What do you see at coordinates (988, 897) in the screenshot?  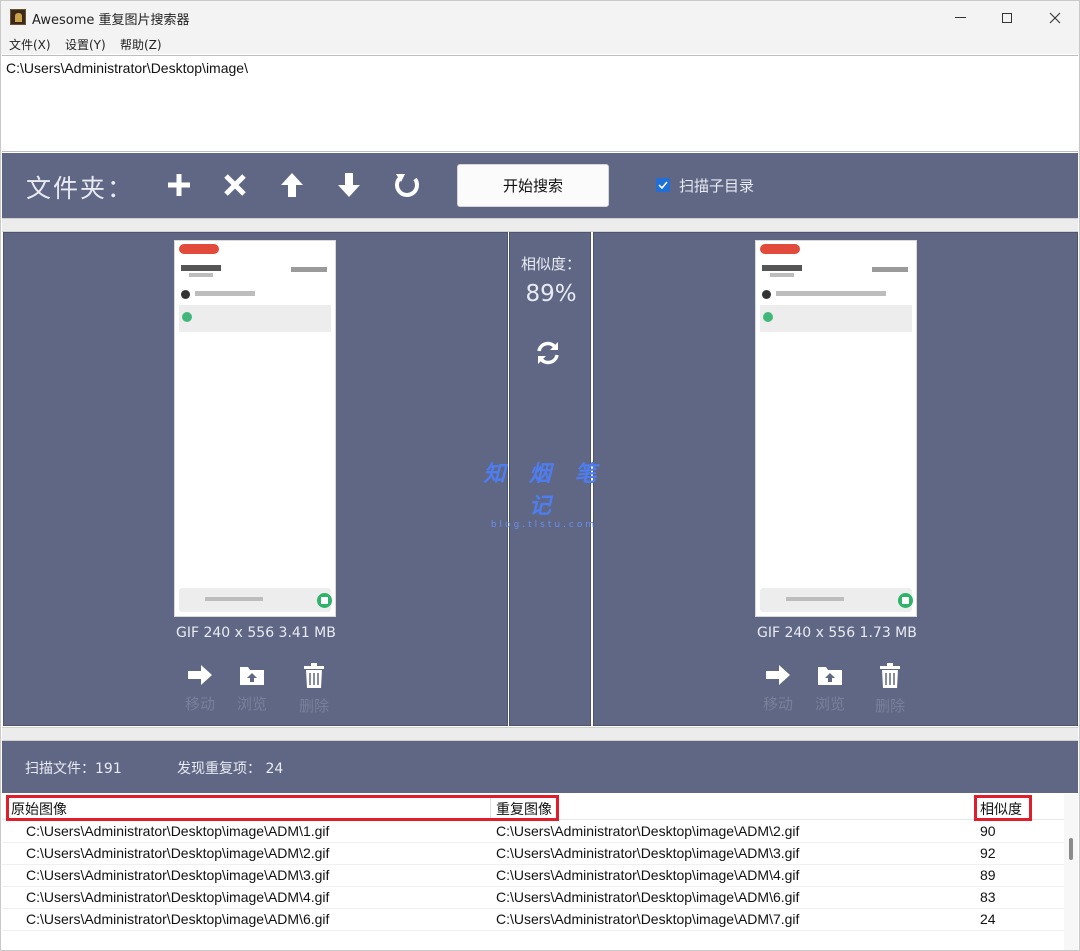 I see `cell-similarity: 83` at bounding box center [988, 897].